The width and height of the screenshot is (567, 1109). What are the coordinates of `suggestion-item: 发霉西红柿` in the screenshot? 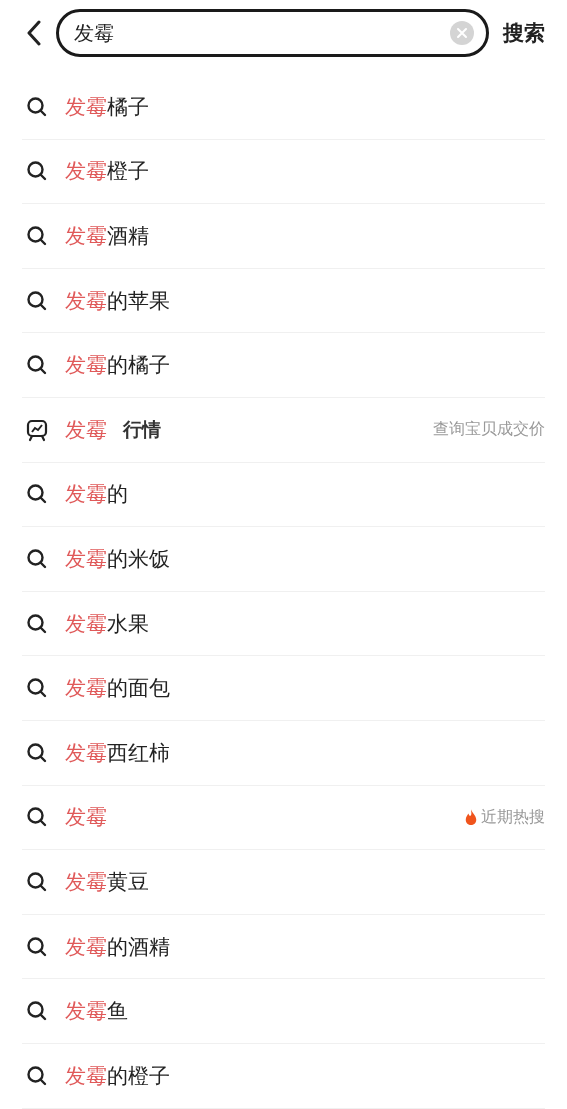 It's located at (283, 753).